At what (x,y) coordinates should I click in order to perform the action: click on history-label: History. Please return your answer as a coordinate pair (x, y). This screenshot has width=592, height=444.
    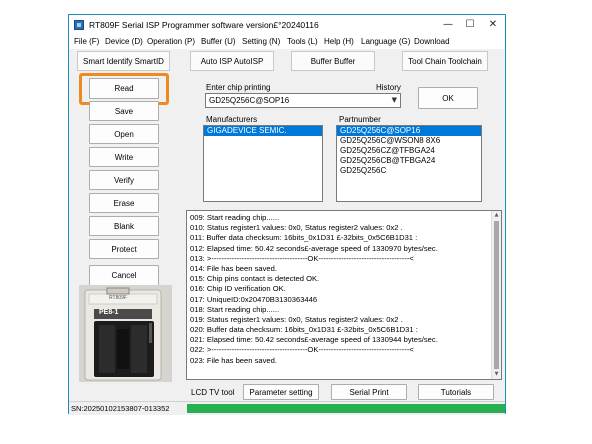
    Looking at the image, I should click on (388, 87).